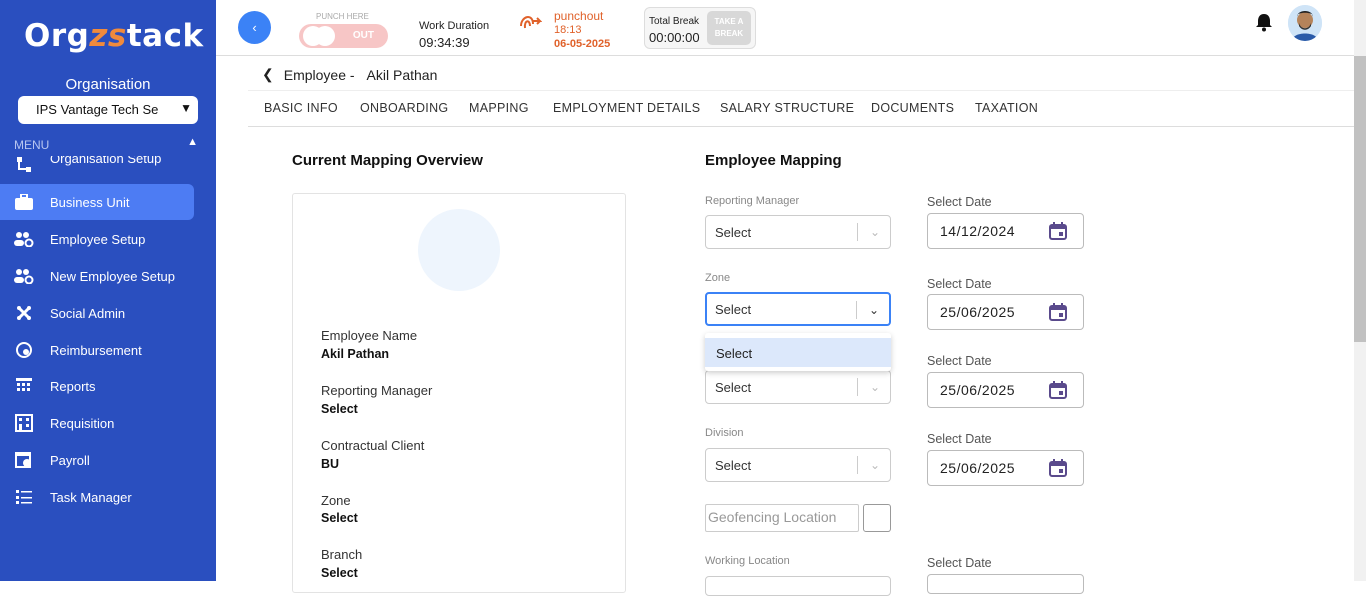  Describe the element at coordinates (97, 423) in the screenshot. I see `sidebar-item-requisition: Requisition` at that location.